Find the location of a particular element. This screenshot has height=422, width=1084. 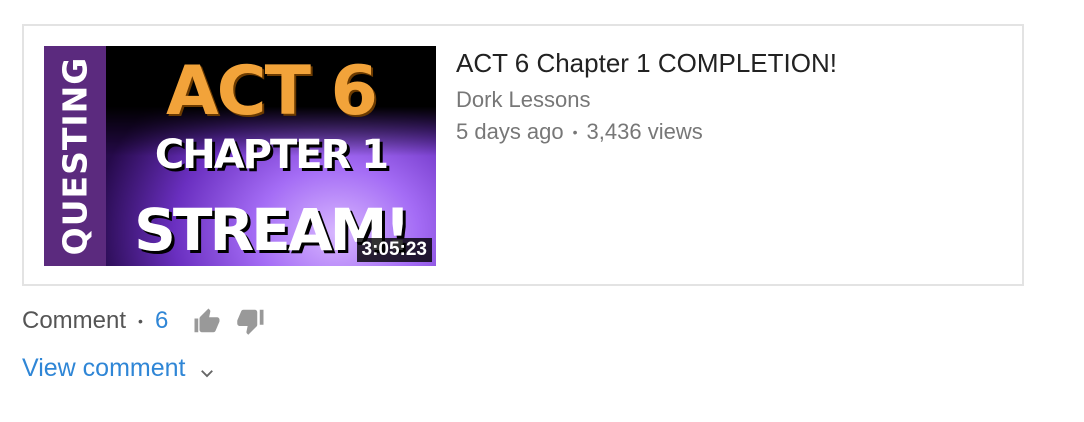

thumbnail-line-1: ACT 6 is located at coordinates (272, 91).